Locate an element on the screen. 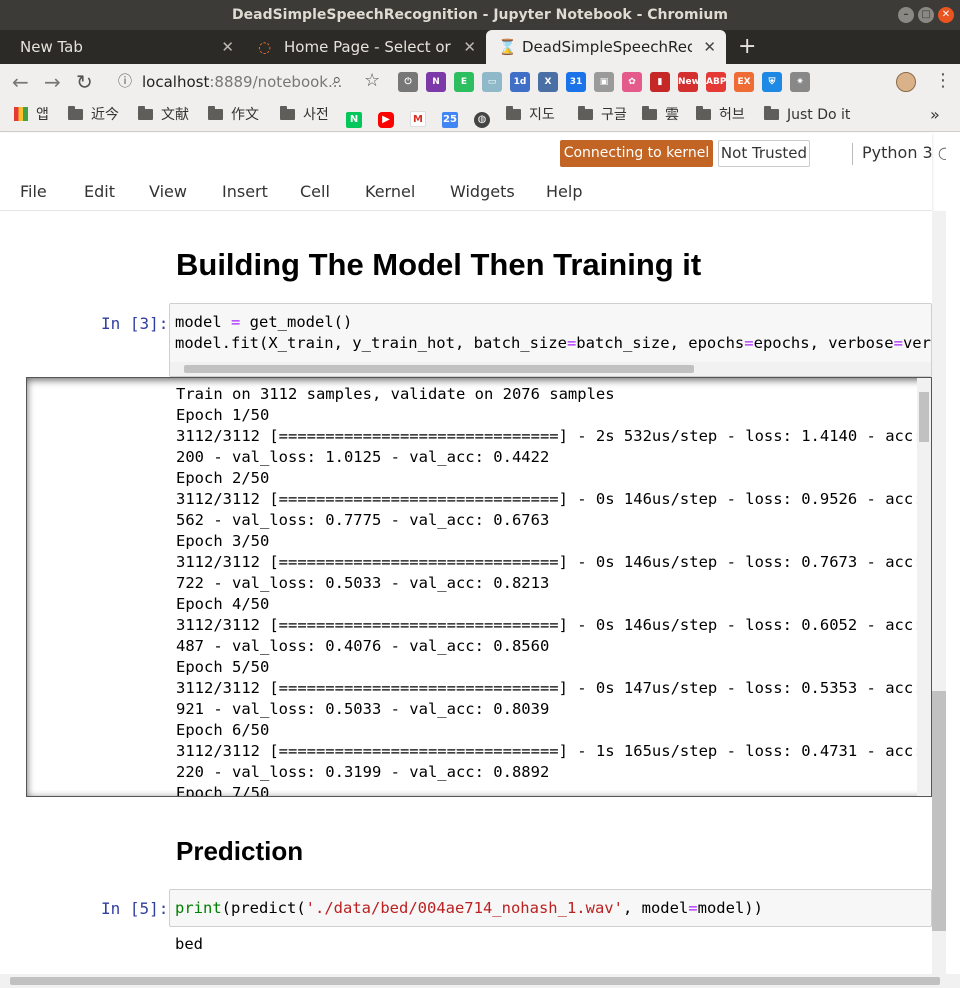 The width and height of the screenshot is (960, 988). forward-arrow-icon: → is located at coordinates (52, 82).